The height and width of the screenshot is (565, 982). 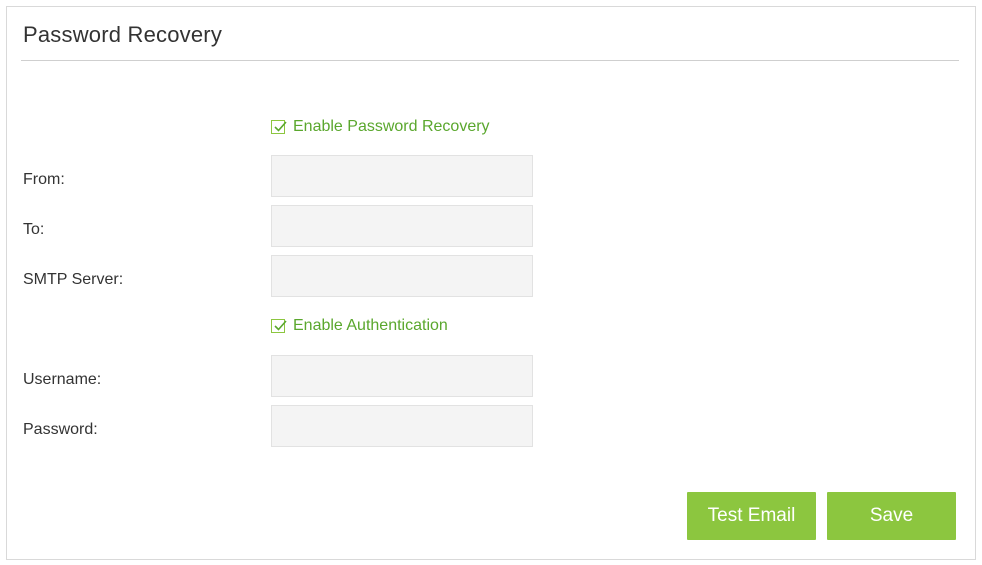 What do you see at coordinates (34, 229) in the screenshot?
I see `to-label: To:` at bounding box center [34, 229].